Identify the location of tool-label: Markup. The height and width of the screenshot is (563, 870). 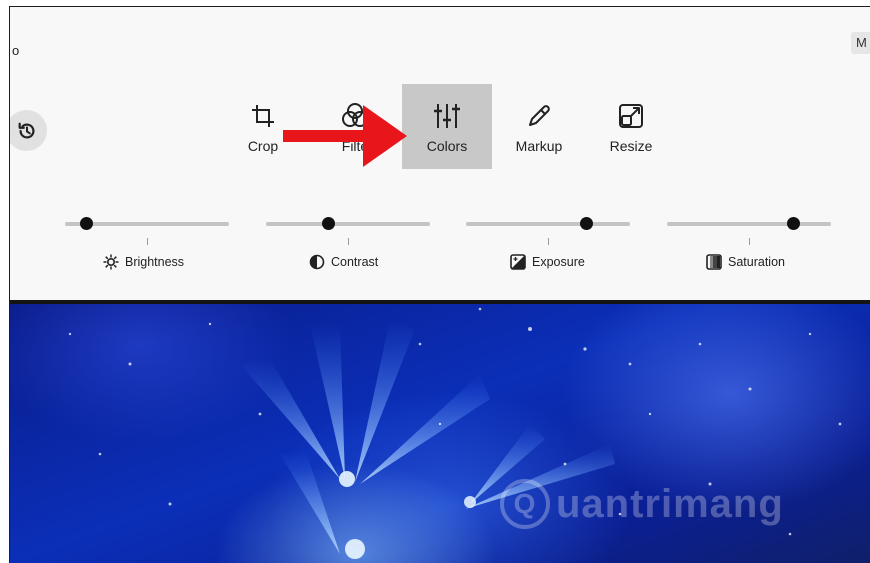
(539, 146).